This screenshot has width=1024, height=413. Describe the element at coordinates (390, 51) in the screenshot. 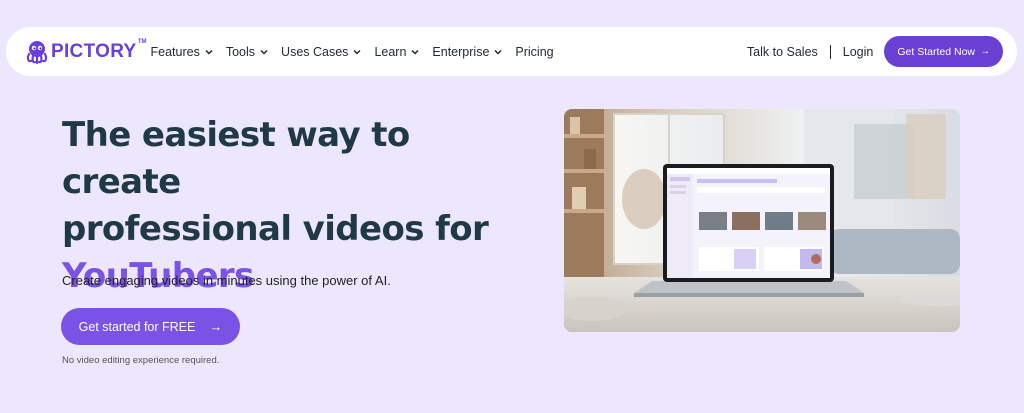

I see `nav-item-label: Learn` at that location.